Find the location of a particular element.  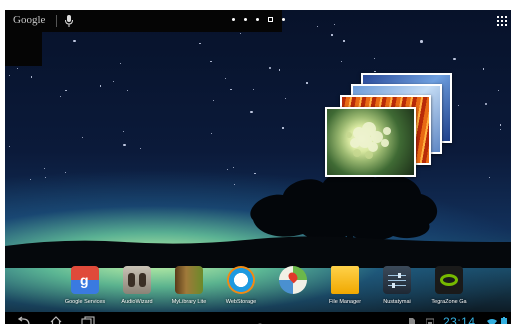

app-audiowizard: AudioWizard is located at coordinates (137, 285).